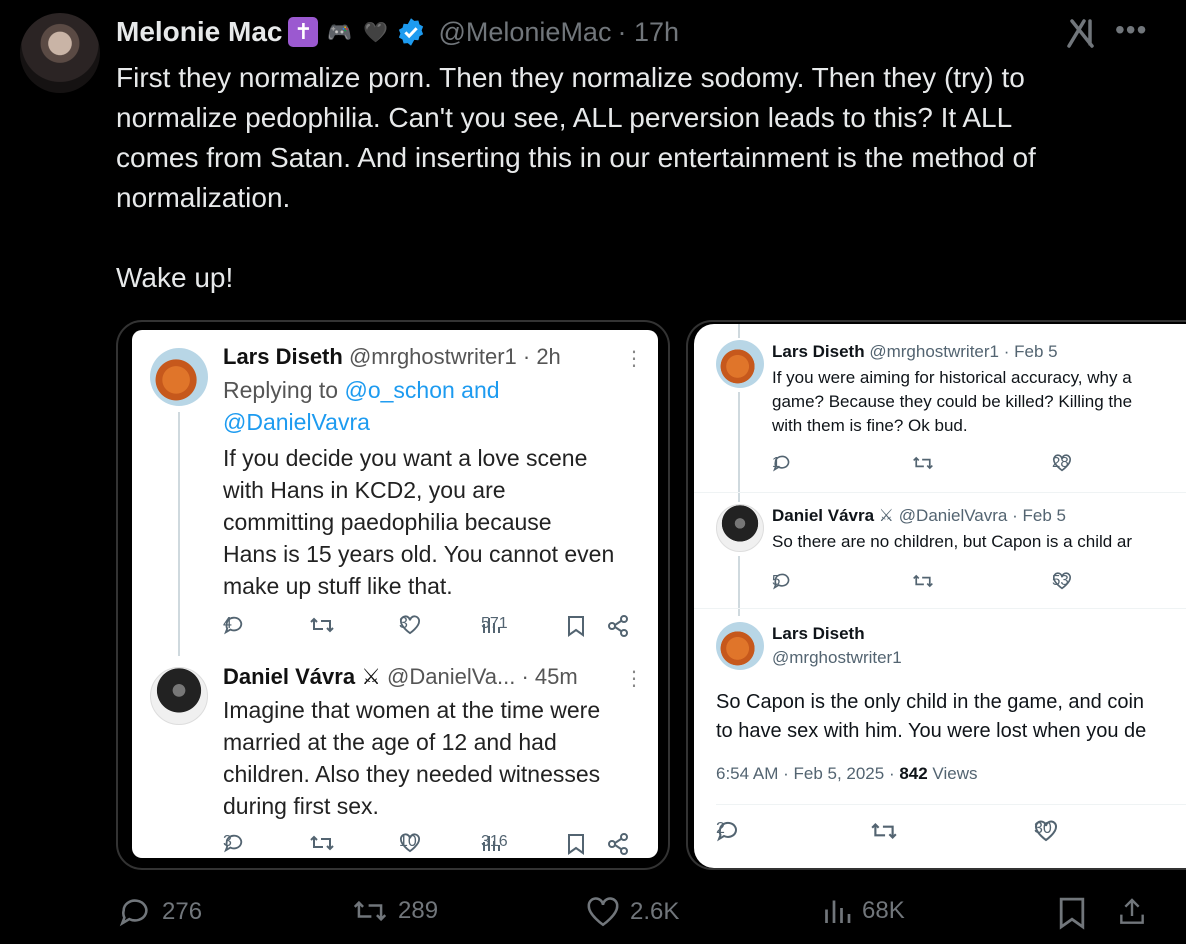 The height and width of the screenshot is (944, 1186). Describe the element at coordinates (946, 833) in the screenshot. I see `main-tweet-actions: 2 30` at that location.